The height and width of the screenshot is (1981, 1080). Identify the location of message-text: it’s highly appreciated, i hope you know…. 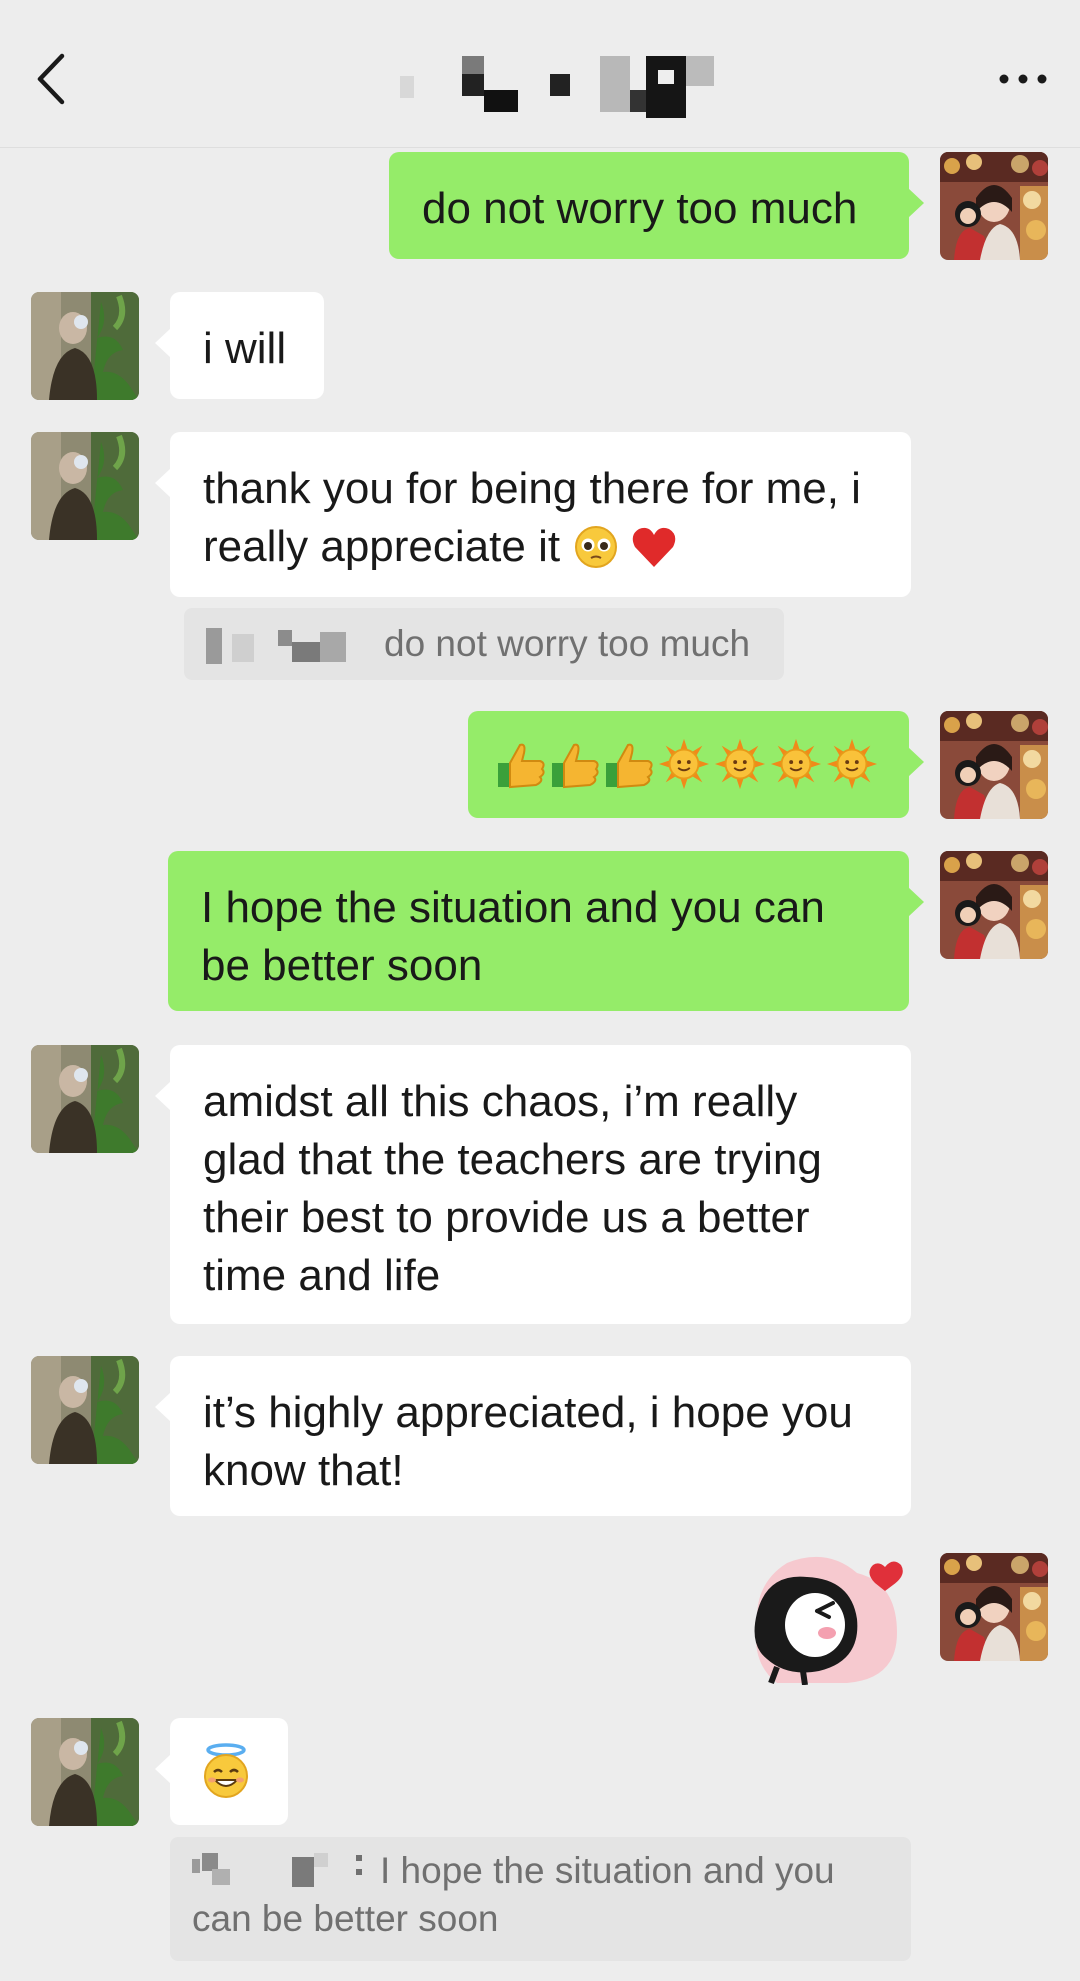
(528, 1441).